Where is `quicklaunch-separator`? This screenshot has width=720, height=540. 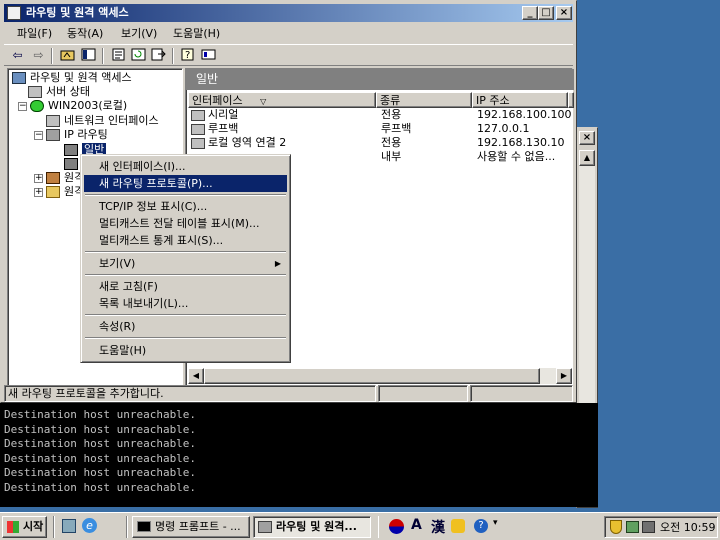
quicklaunch-separator is located at coordinates (54, 527).